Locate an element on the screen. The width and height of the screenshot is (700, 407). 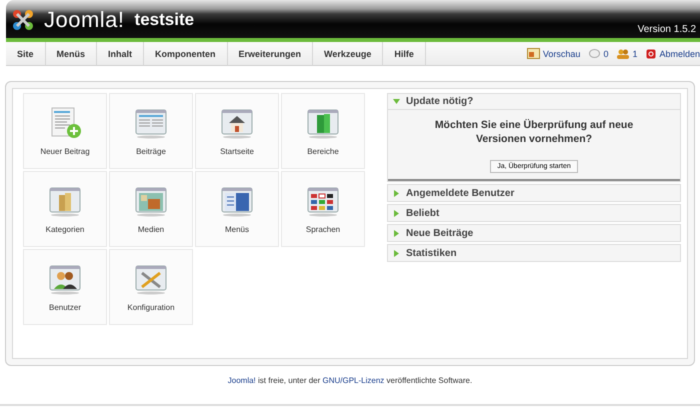
logo-text: Joomla! is located at coordinates (84, 20).